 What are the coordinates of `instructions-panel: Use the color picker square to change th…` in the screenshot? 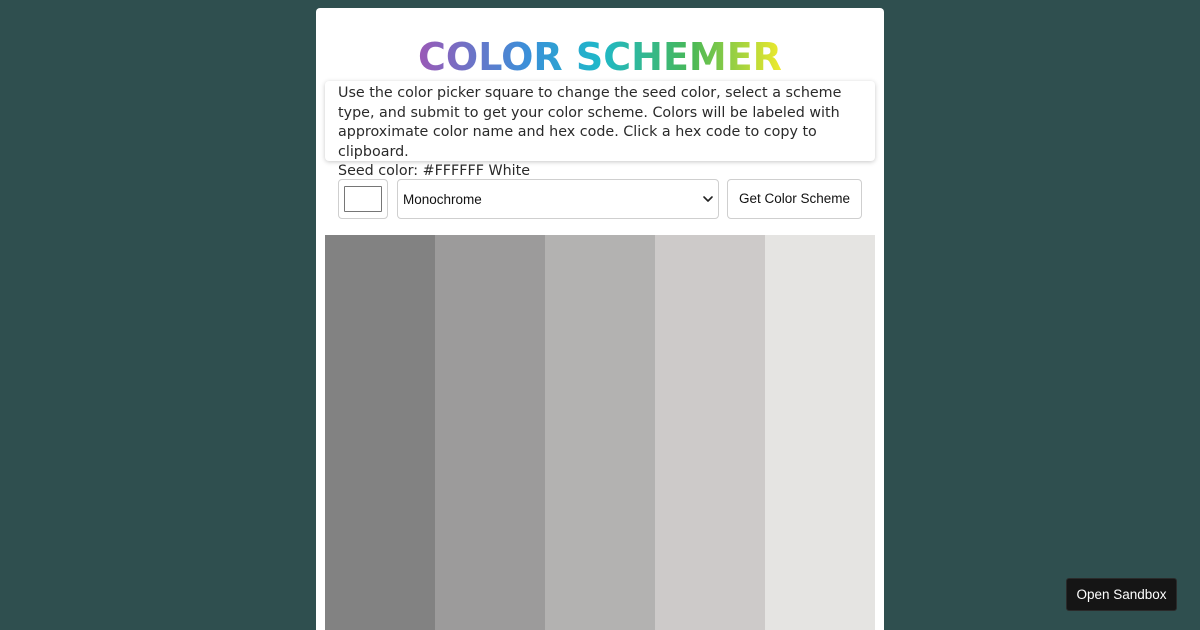 It's located at (600, 130).